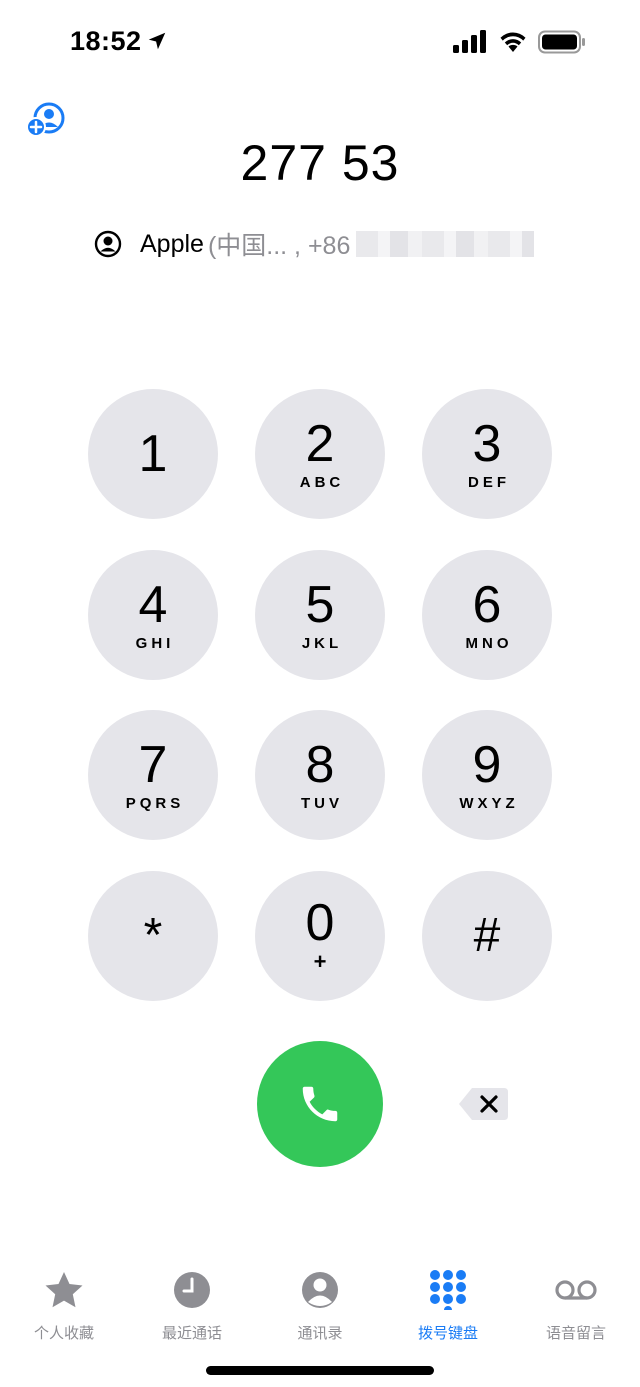  Describe the element at coordinates (575, 1333) in the screenshot. I see `tab-label: 语音留言` at that location.